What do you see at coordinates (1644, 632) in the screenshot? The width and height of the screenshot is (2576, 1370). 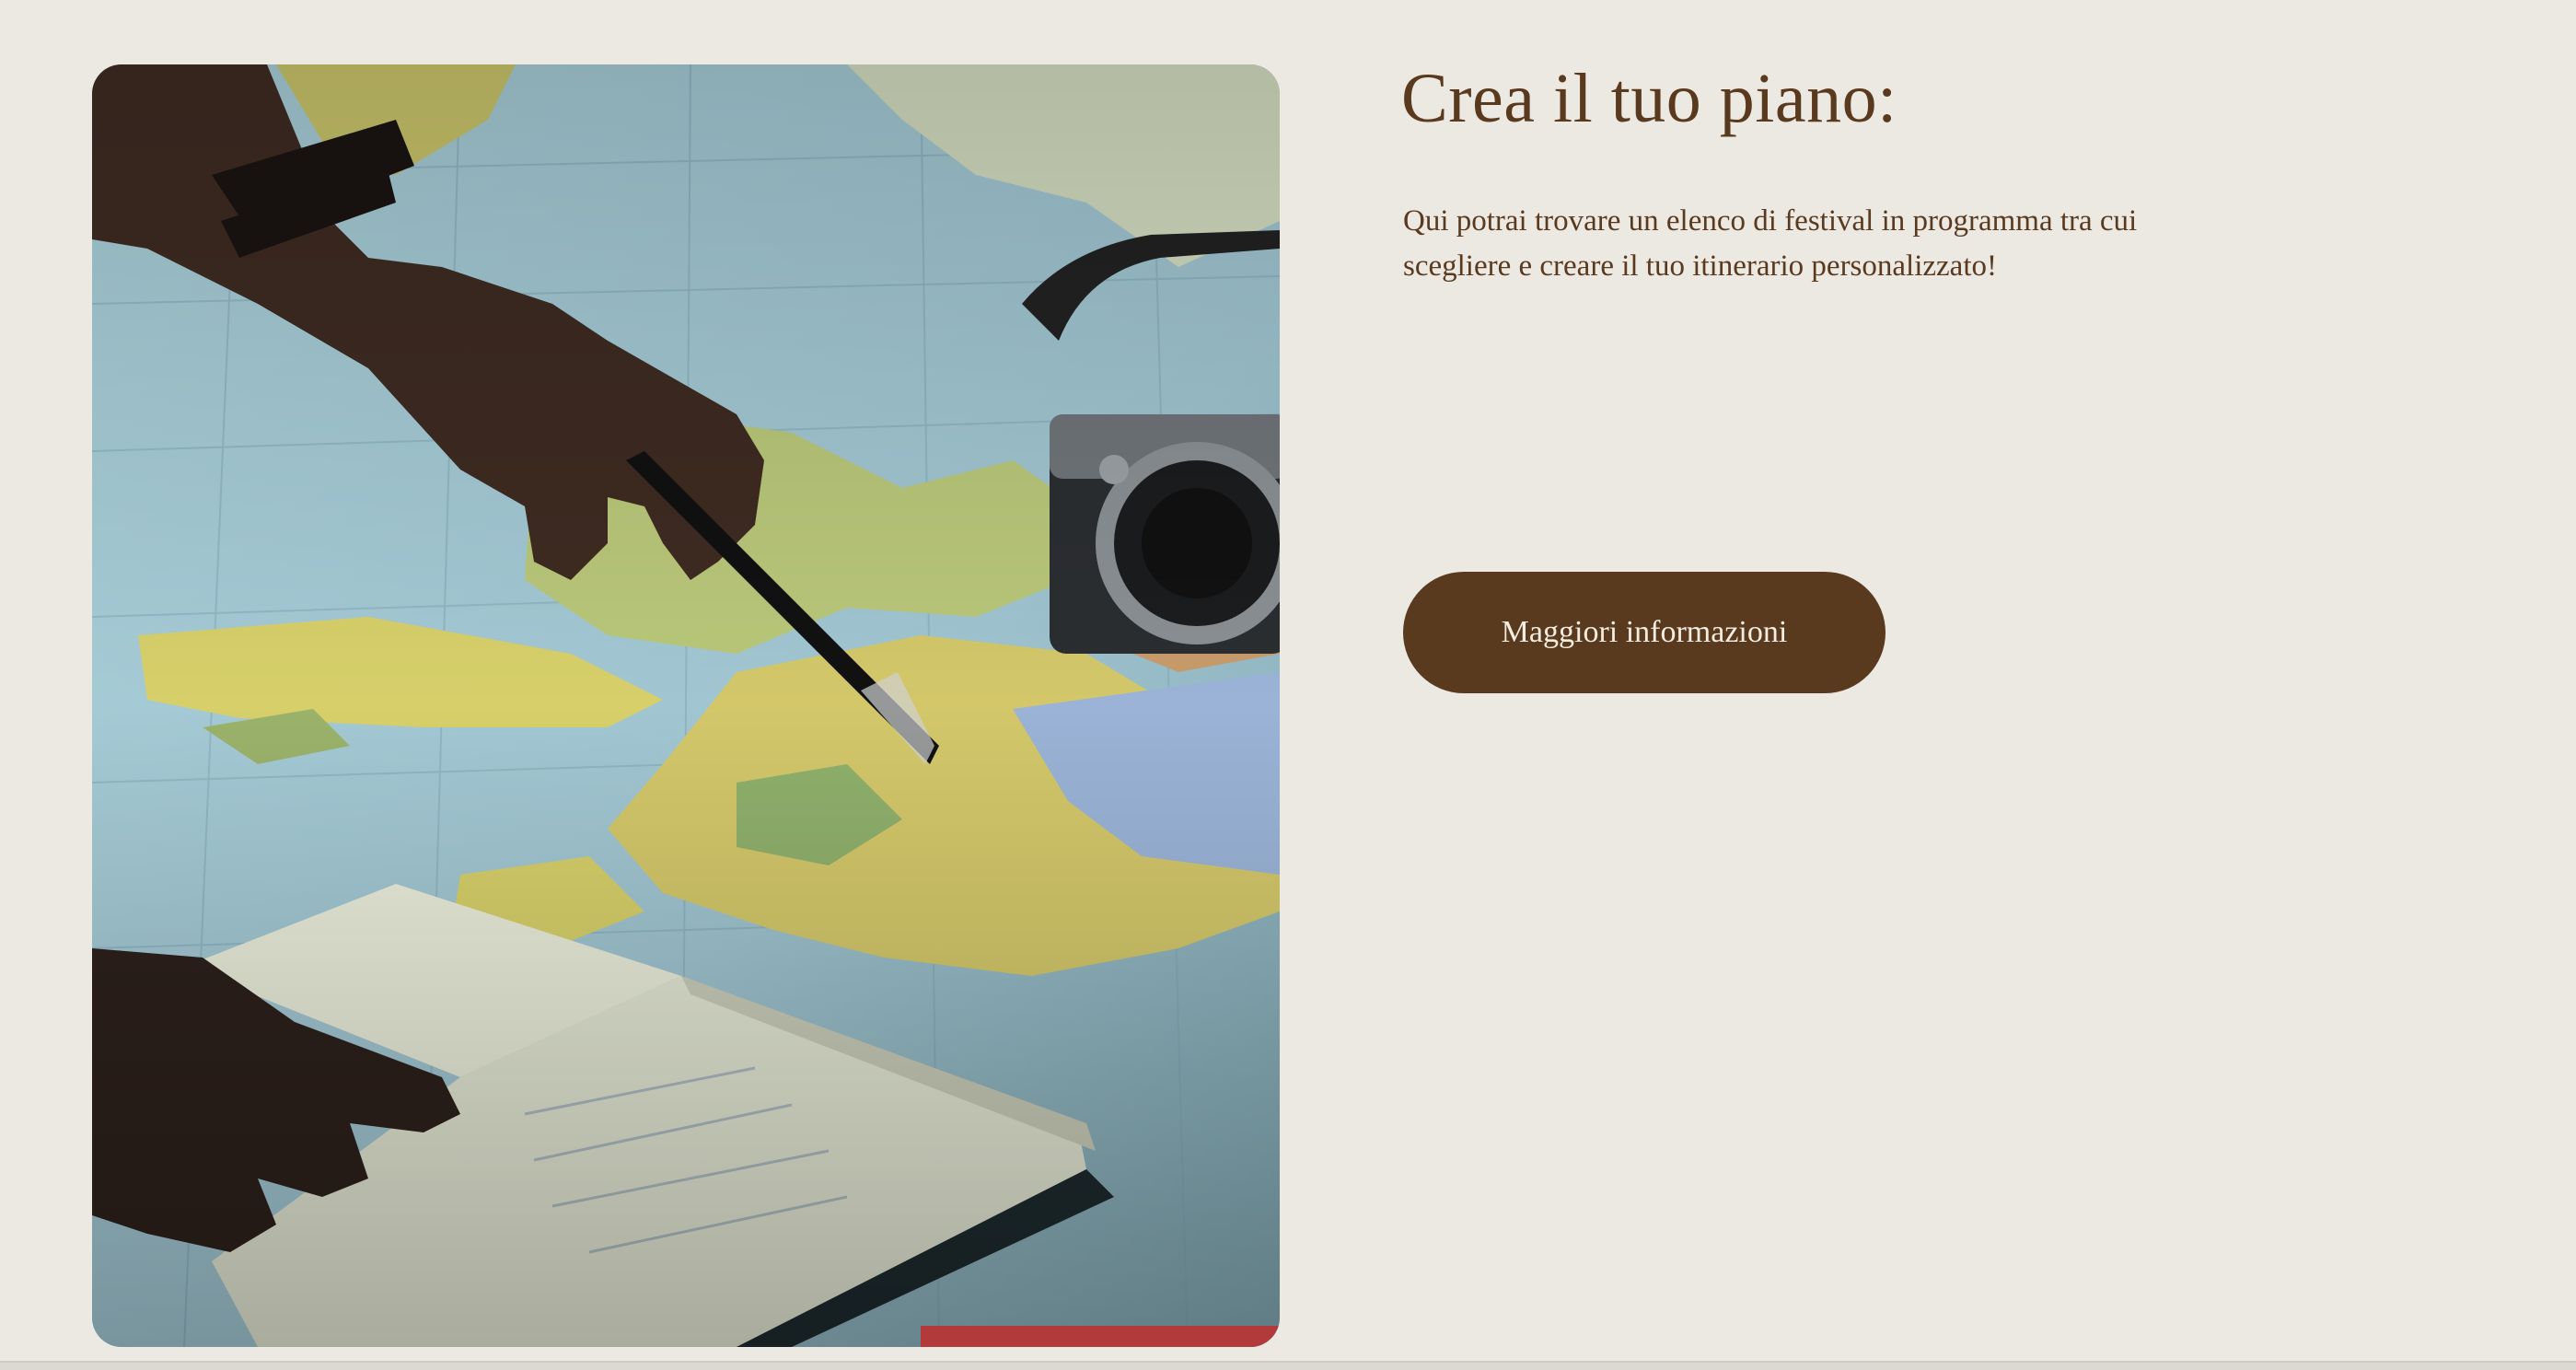 I see `more-info-button: Maggiori informazioni` at bounding box center [1644, 632].